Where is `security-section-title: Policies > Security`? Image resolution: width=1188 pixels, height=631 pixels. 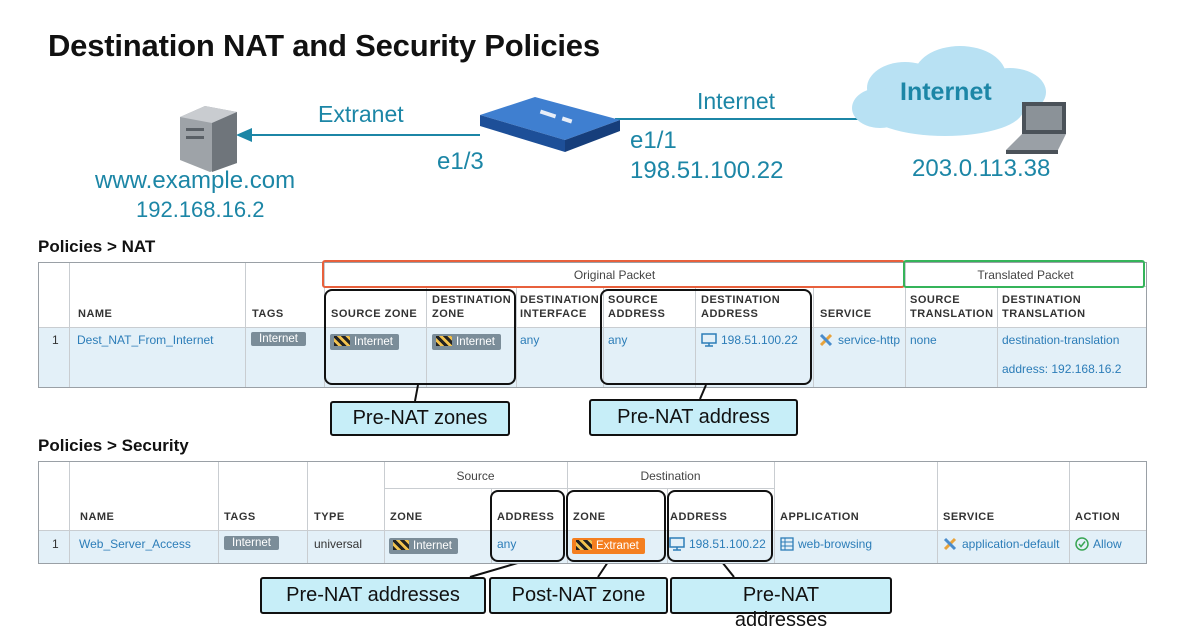
security-section-title: Policies > Security is located at coordinates (113, 445).